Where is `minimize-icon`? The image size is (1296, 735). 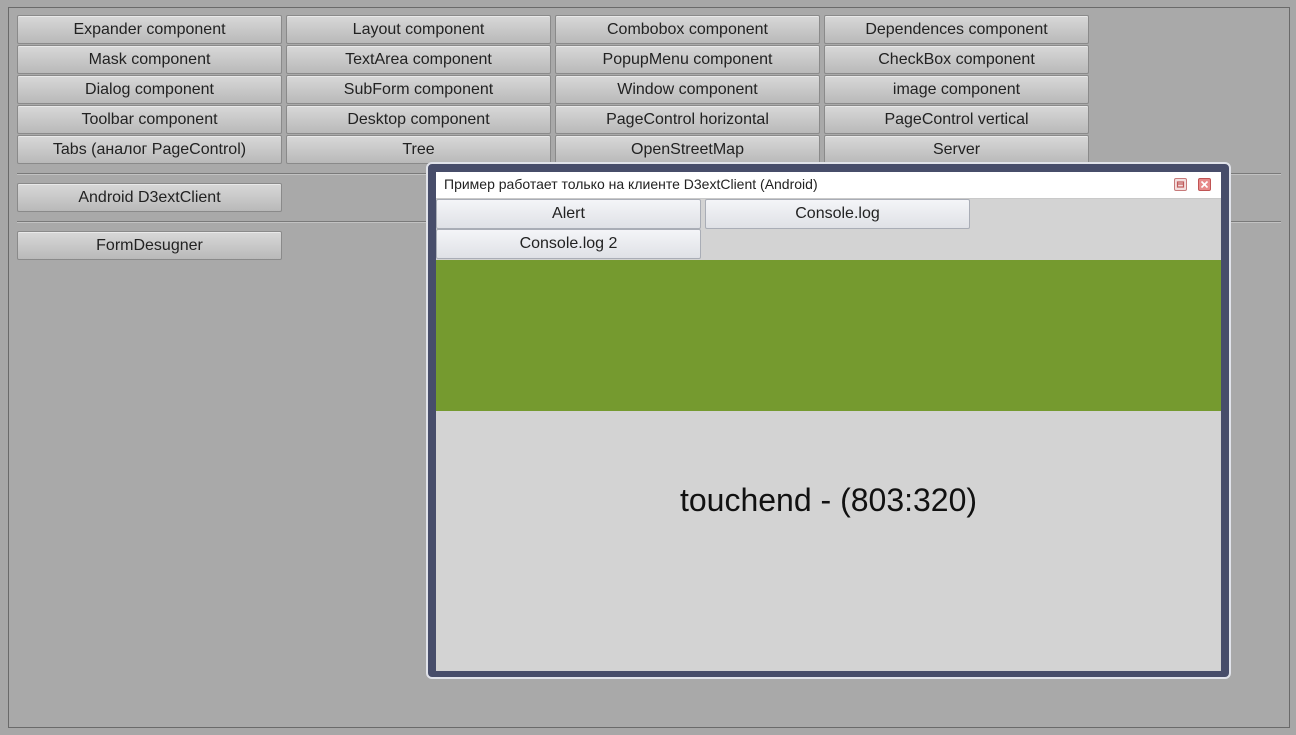 minimize-icon is located at coordinates (1180, 184).